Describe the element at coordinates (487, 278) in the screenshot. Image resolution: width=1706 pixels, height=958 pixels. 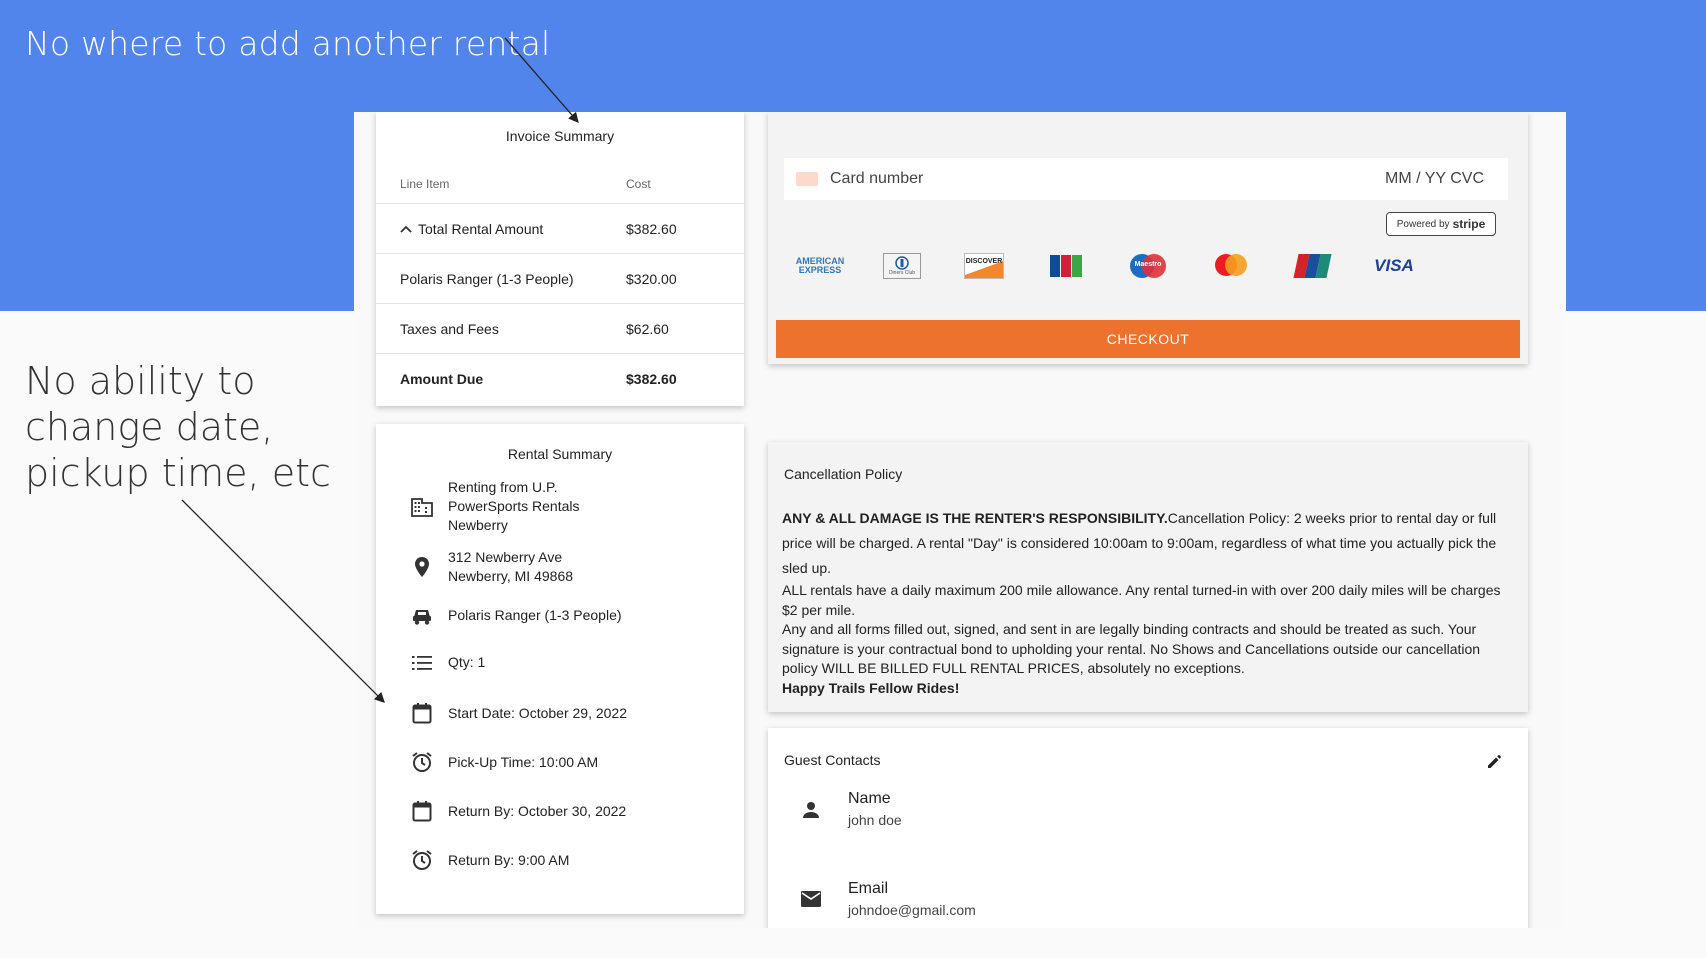
I see `line-item-label: Polaris Ranger (1-3 People)` at that location.